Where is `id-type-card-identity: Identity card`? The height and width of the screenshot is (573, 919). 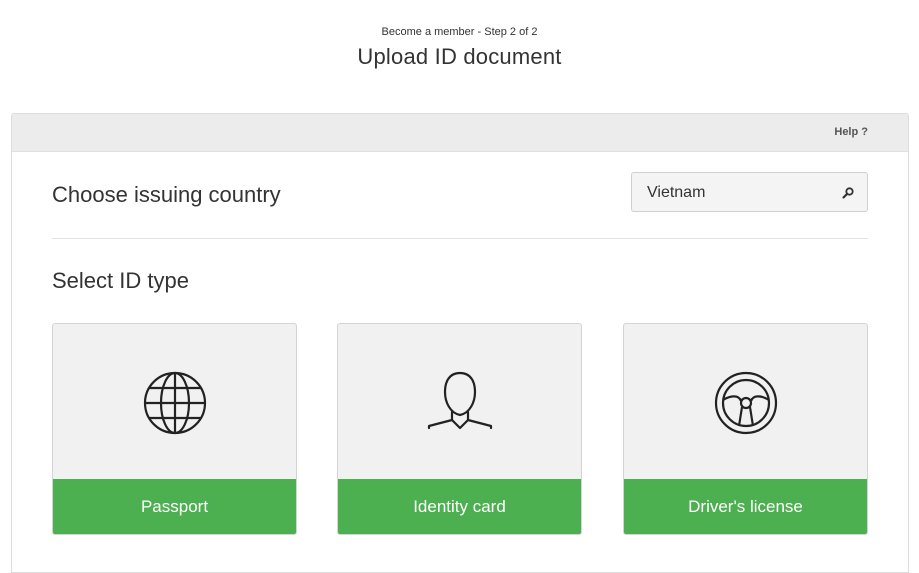
id-type-card-identity: Identity card is located at coordinates (459, 429).